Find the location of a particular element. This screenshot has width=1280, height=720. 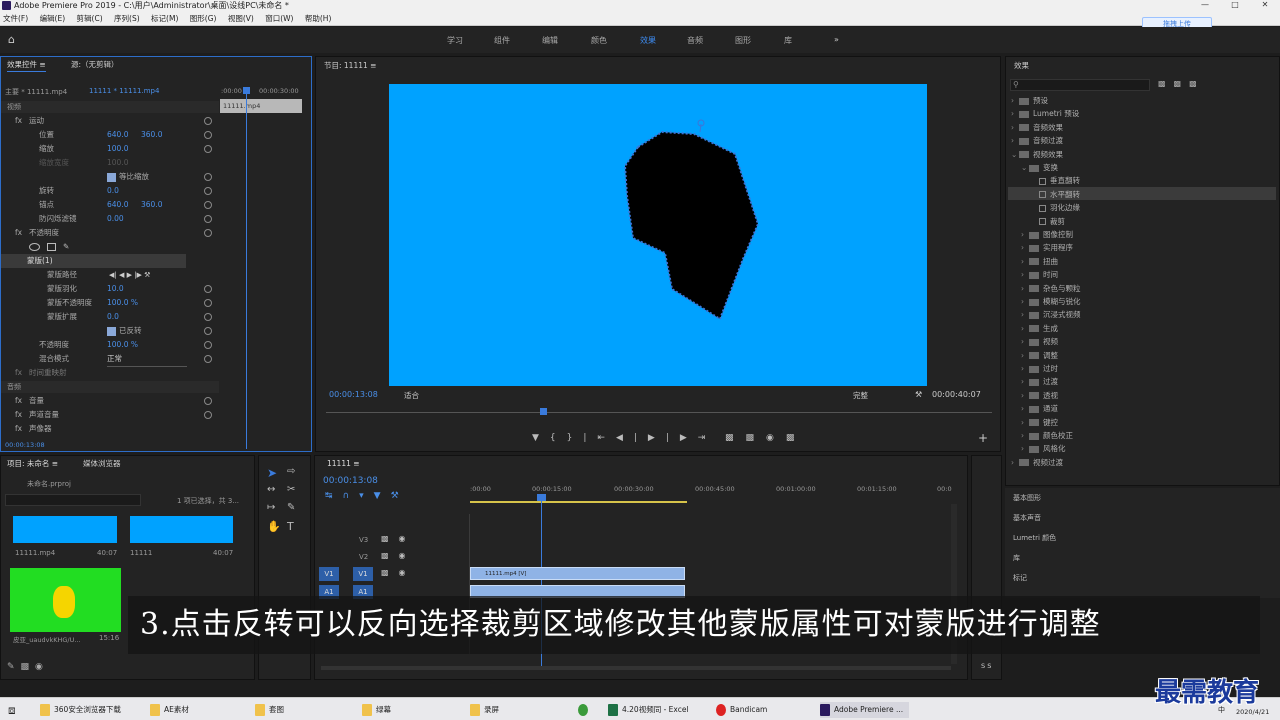

program-timecode: 00:00:13:08 is located at coordinates (353, 394).